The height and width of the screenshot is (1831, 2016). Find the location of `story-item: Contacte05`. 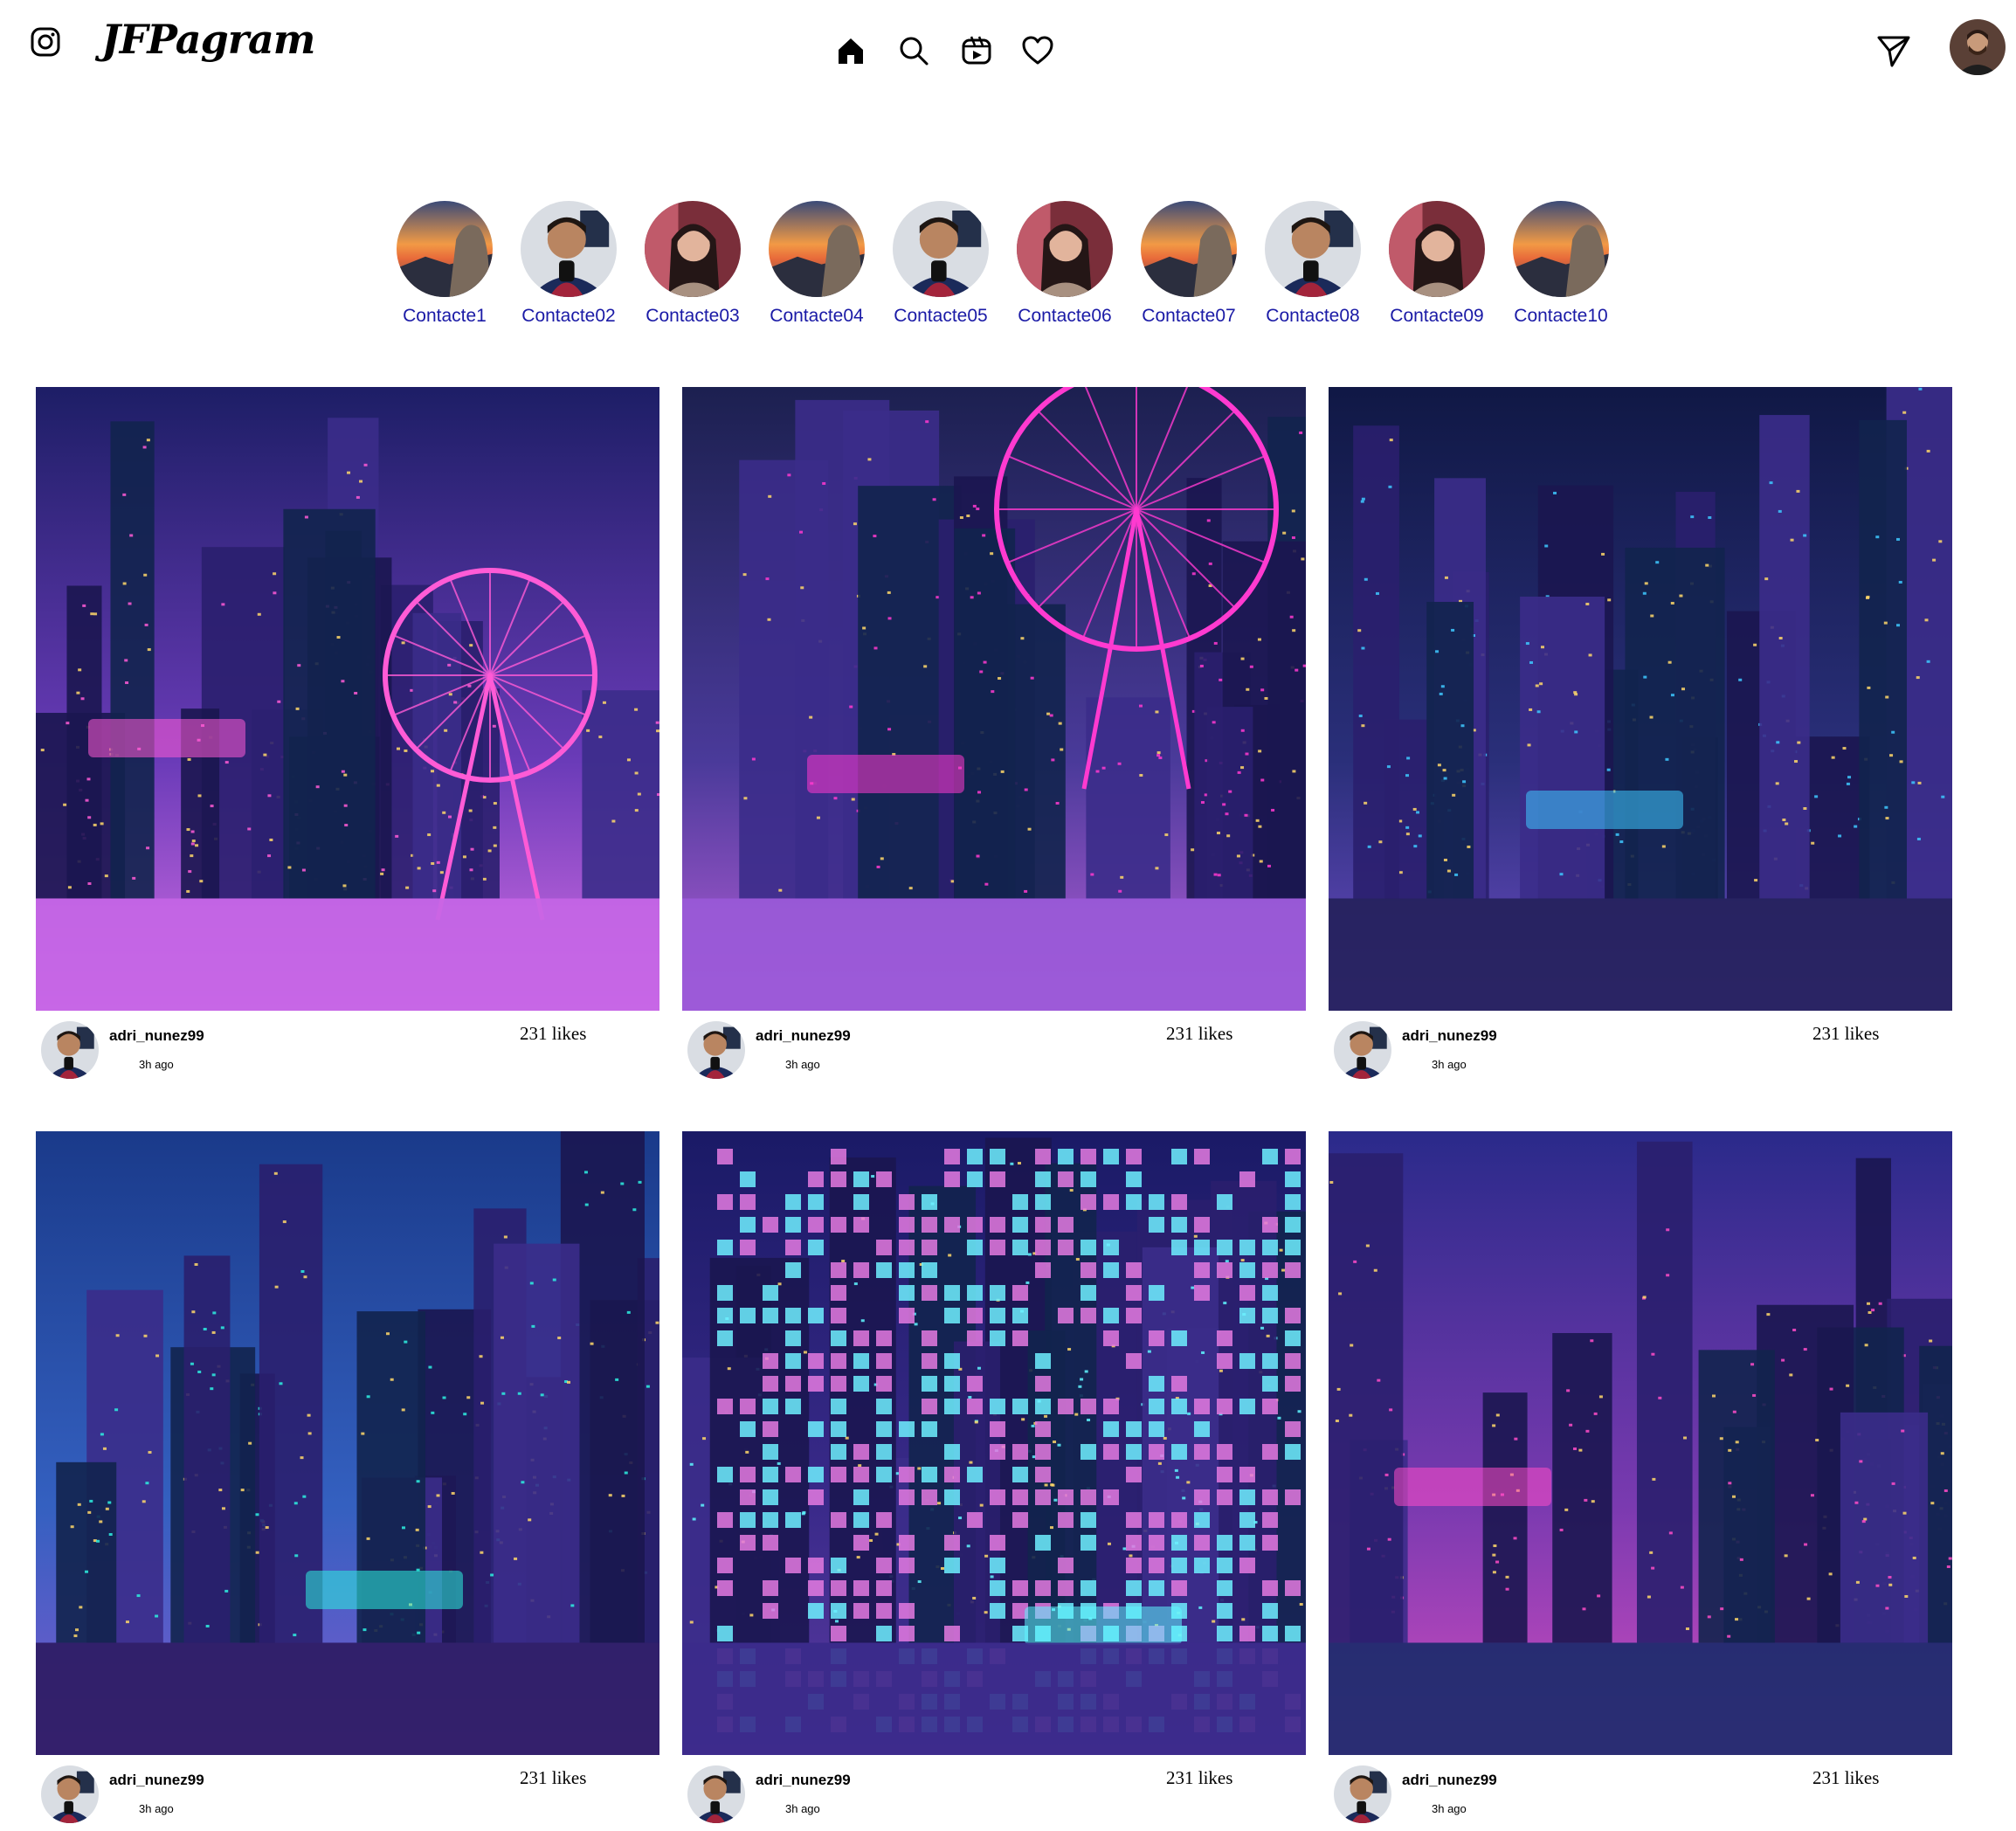

story-item: Contacte05 is located at coordinates (941, 264).